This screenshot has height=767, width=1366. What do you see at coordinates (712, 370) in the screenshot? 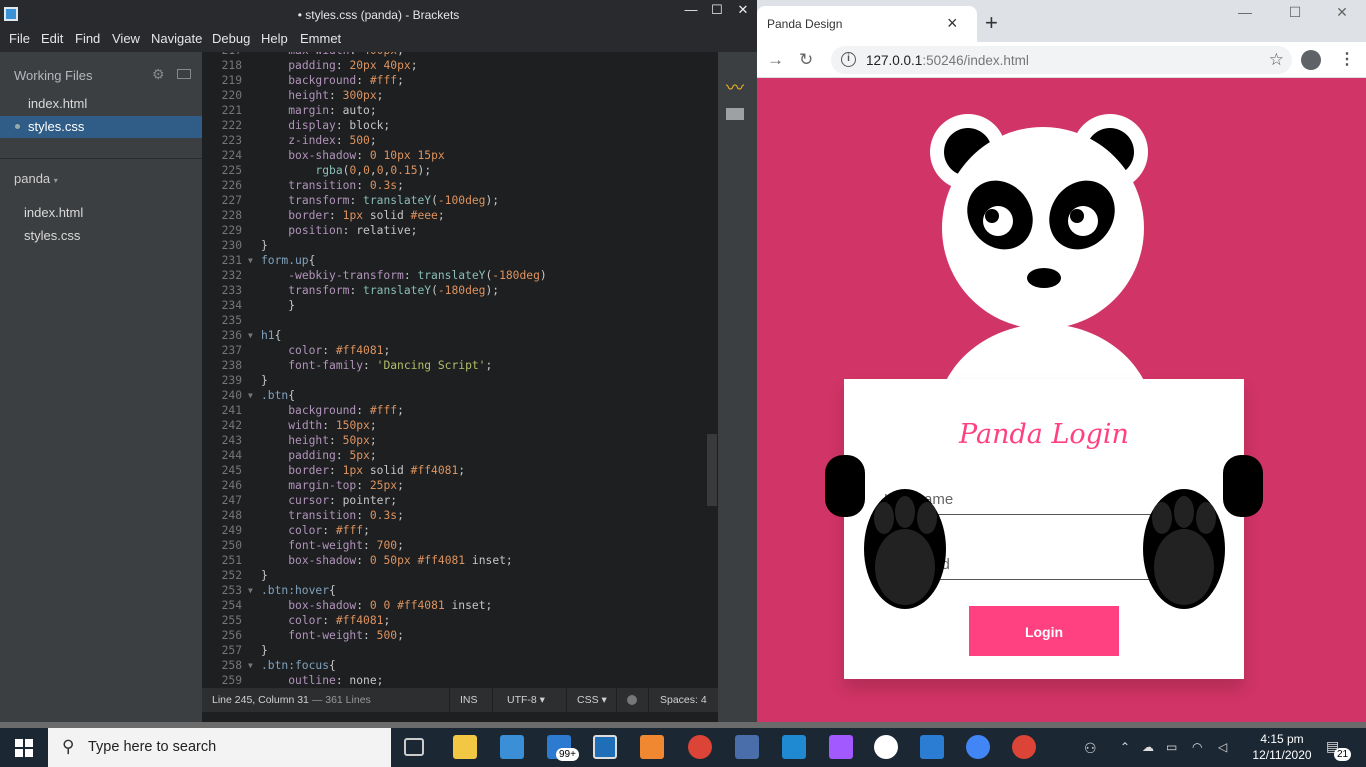
I see `editor-scrollbar` at bounding box center [712, 370].